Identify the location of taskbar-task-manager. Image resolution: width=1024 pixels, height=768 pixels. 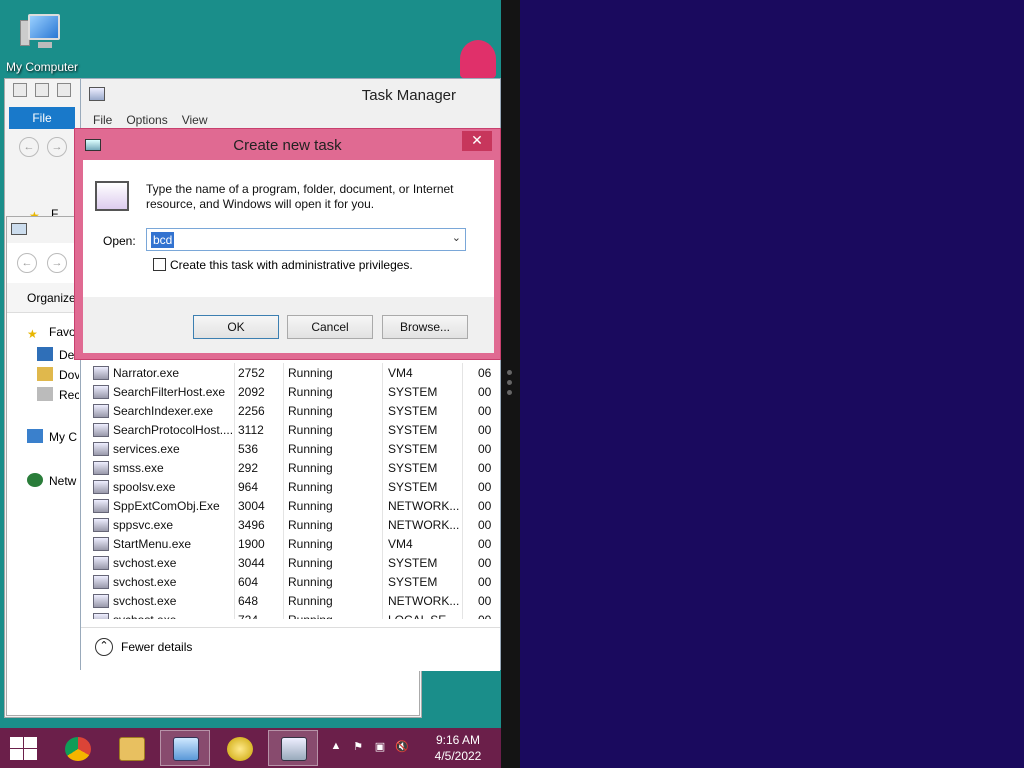
(293, 748).